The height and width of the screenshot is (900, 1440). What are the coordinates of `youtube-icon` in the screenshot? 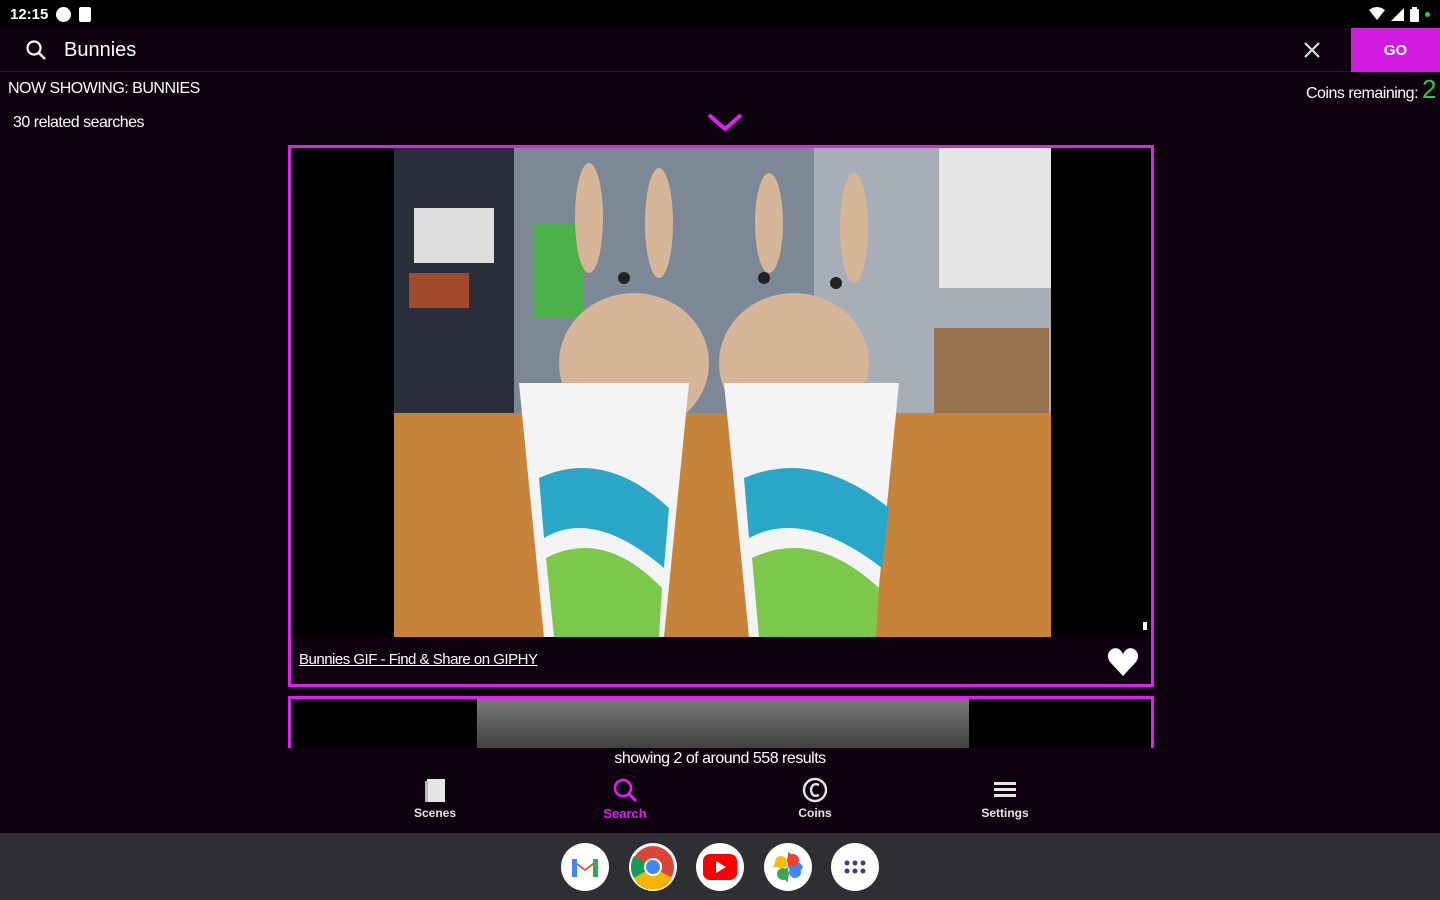 It's located at (720, 867).